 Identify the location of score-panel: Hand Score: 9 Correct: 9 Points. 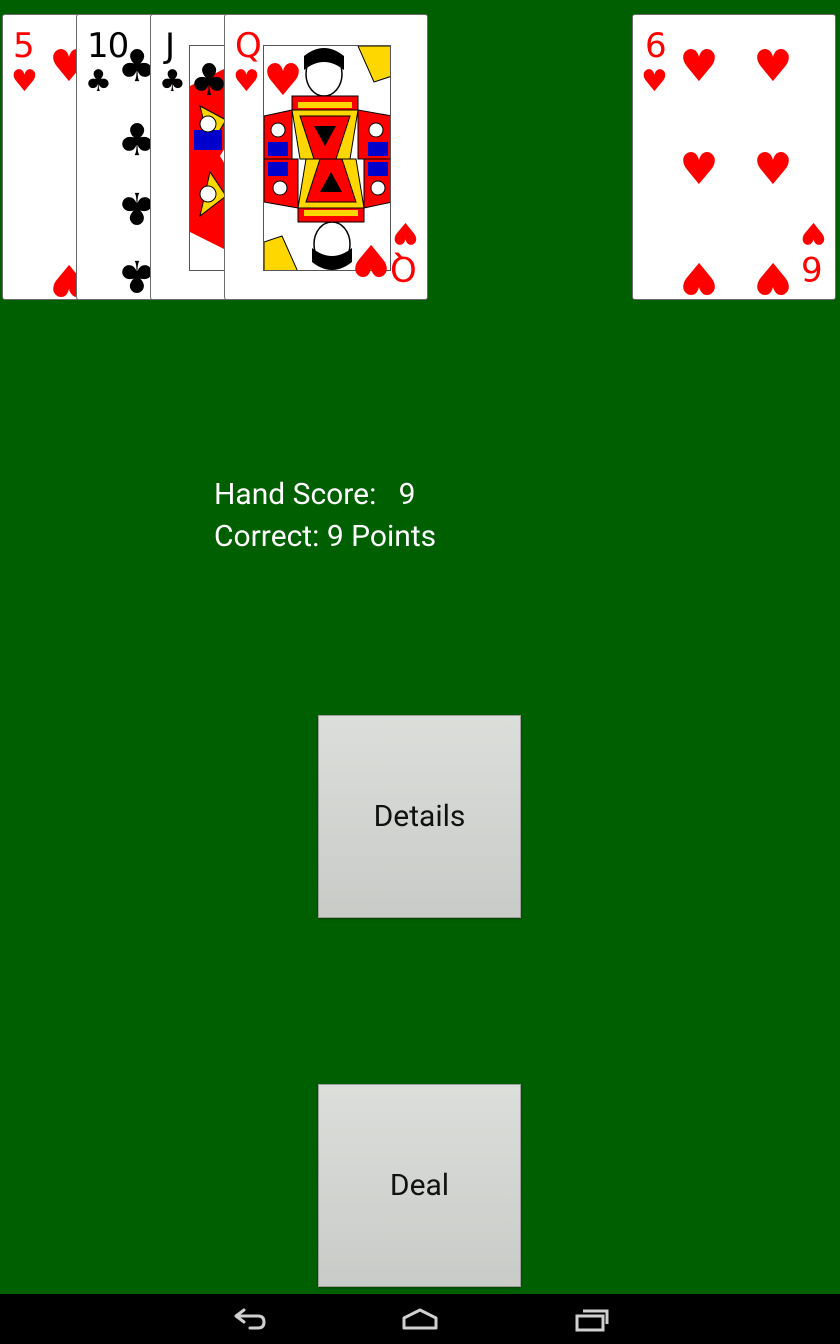
(325, 516).